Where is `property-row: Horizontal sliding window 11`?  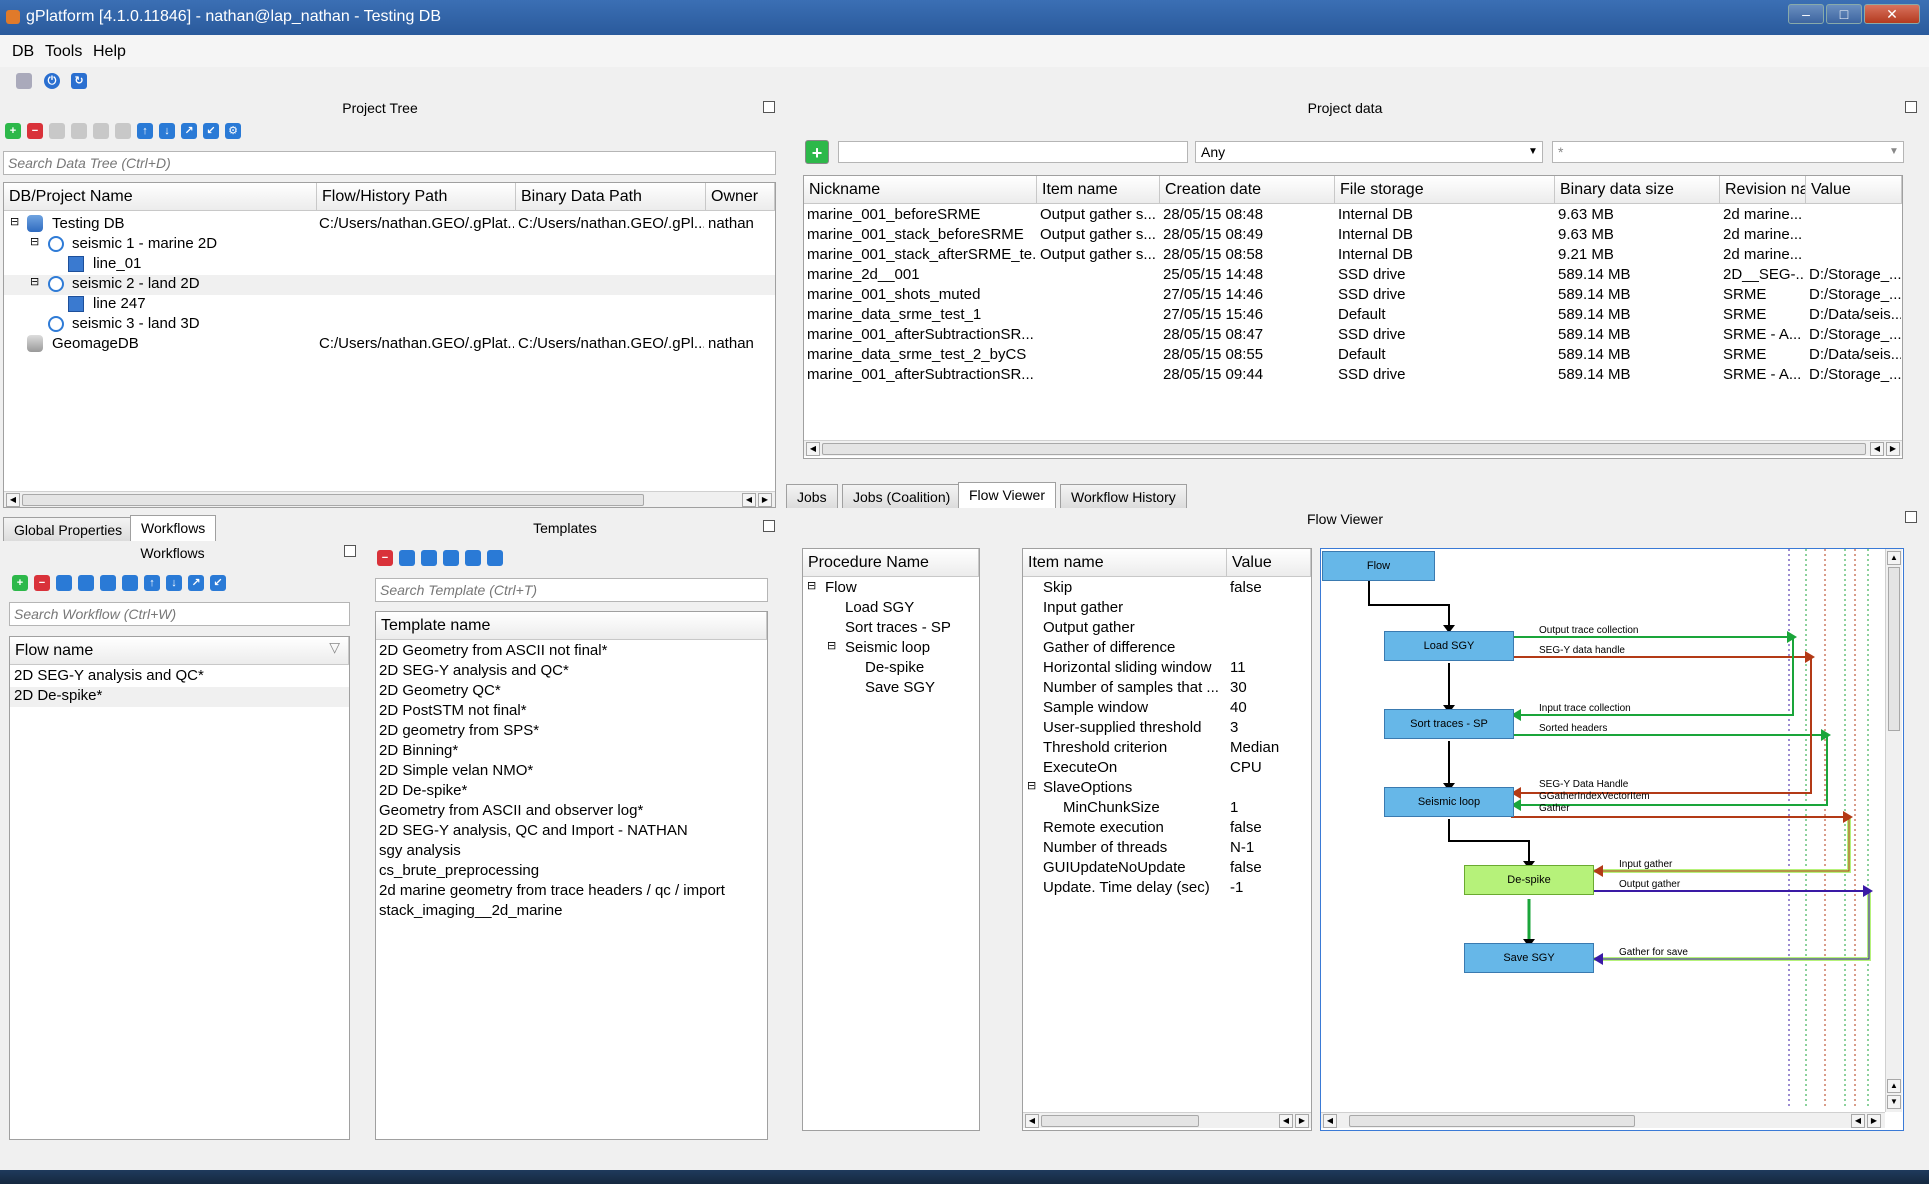
property-row: Horizontal sliding window 11 is located at coordinates (1167, 669).